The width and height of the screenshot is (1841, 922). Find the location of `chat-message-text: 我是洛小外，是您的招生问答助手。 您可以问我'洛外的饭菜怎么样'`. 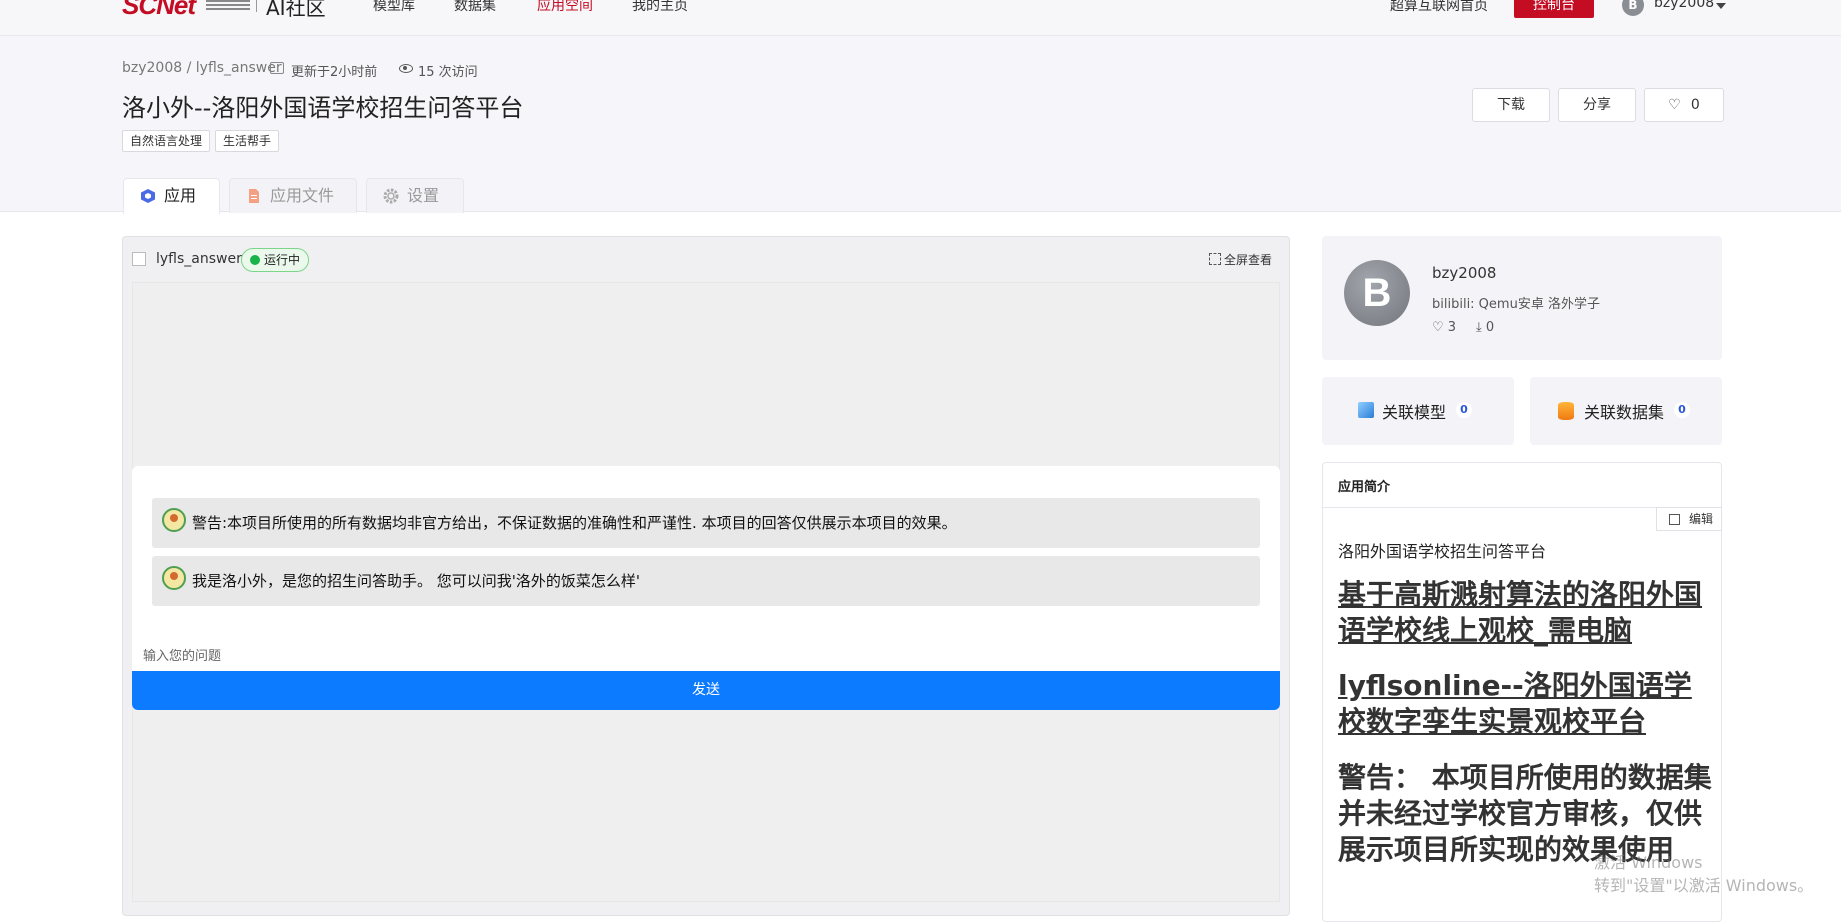

chat-message-text: 我是洛小外，是您的招生问答助手。 您可以问我'洛外的饭菜怎么样' is located at coordinates (416, 581).